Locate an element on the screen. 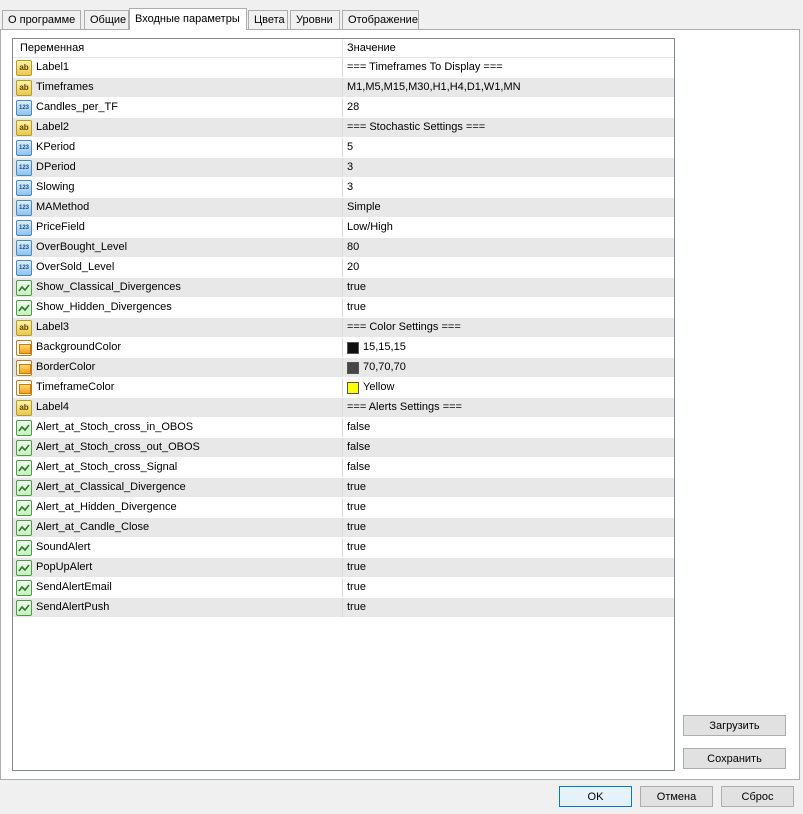  table-row: TimeframeColor Yellow is located at coordinates (343, 388).